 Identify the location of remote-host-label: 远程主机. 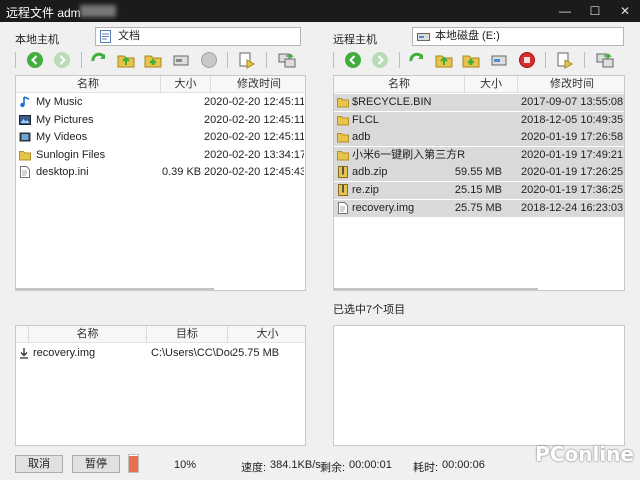
(355, 40).